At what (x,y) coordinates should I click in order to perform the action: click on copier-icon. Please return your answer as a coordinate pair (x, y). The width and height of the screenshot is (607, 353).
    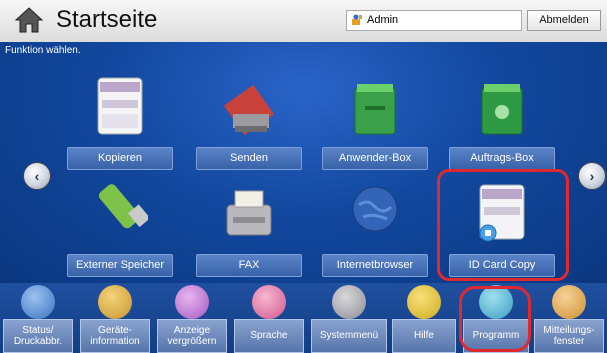
    Looking at the image, I should click on (120, 106).